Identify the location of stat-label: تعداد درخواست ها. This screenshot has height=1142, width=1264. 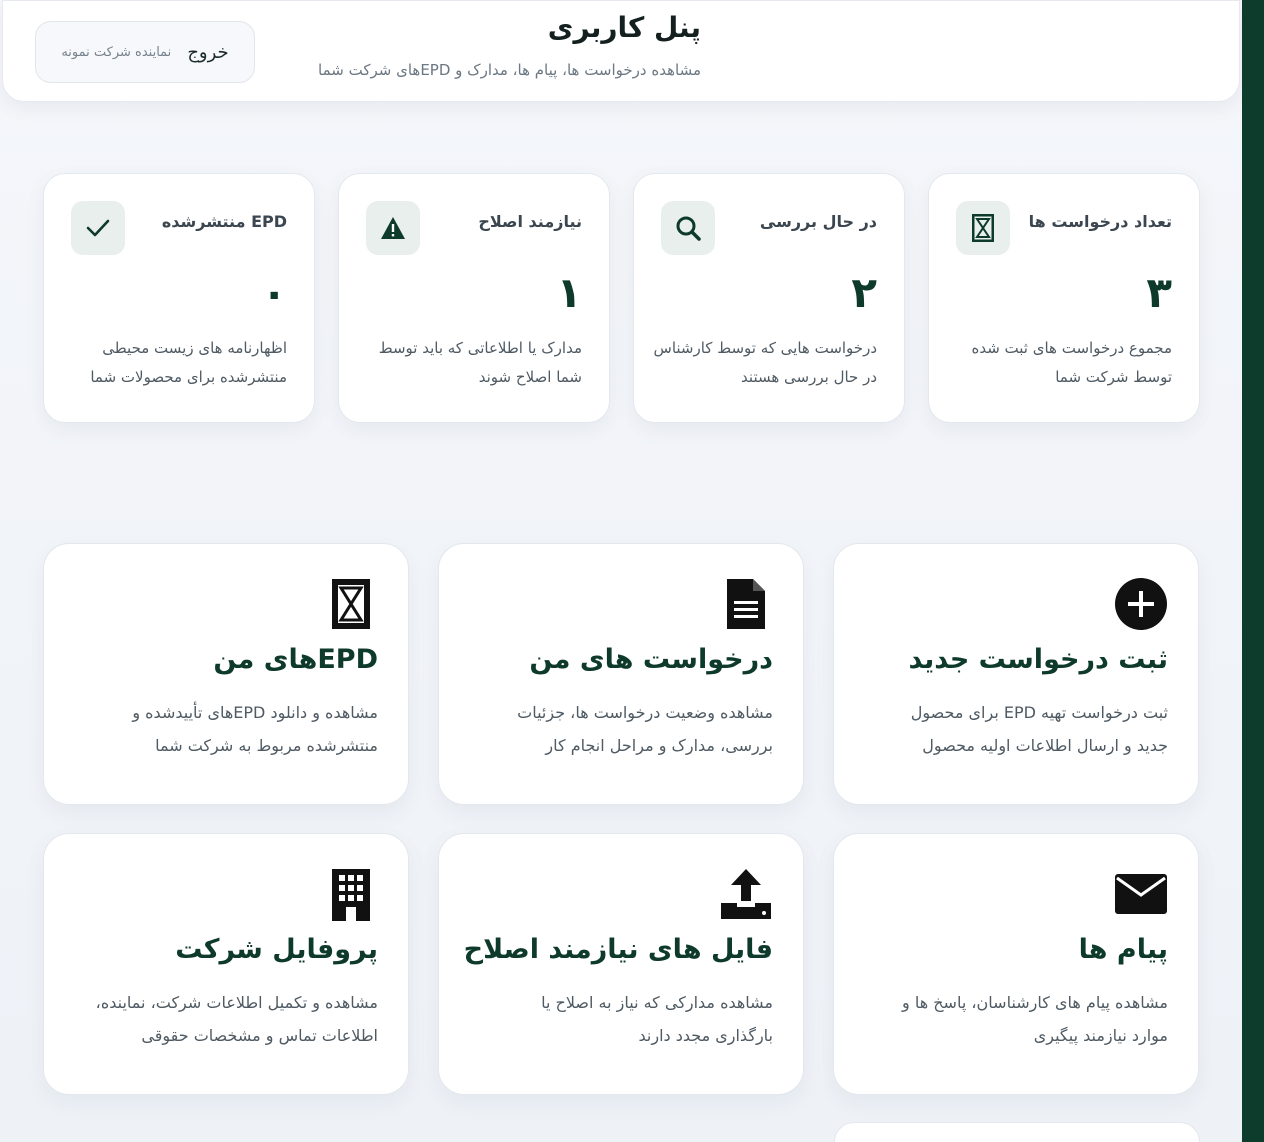
(1100, 221).